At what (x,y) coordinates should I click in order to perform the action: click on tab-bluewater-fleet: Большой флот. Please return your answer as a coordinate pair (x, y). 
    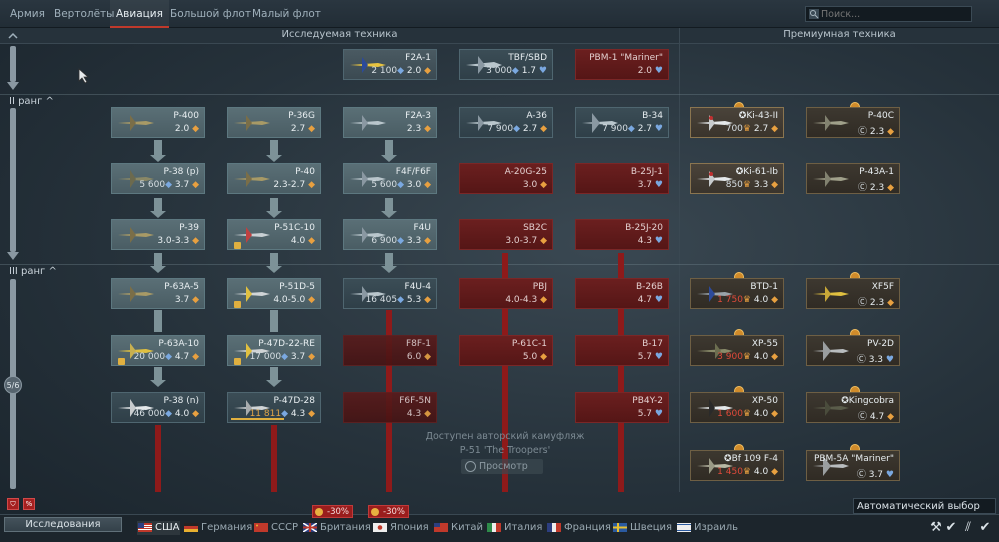
    Looking at the image, I should click on (210, 14).